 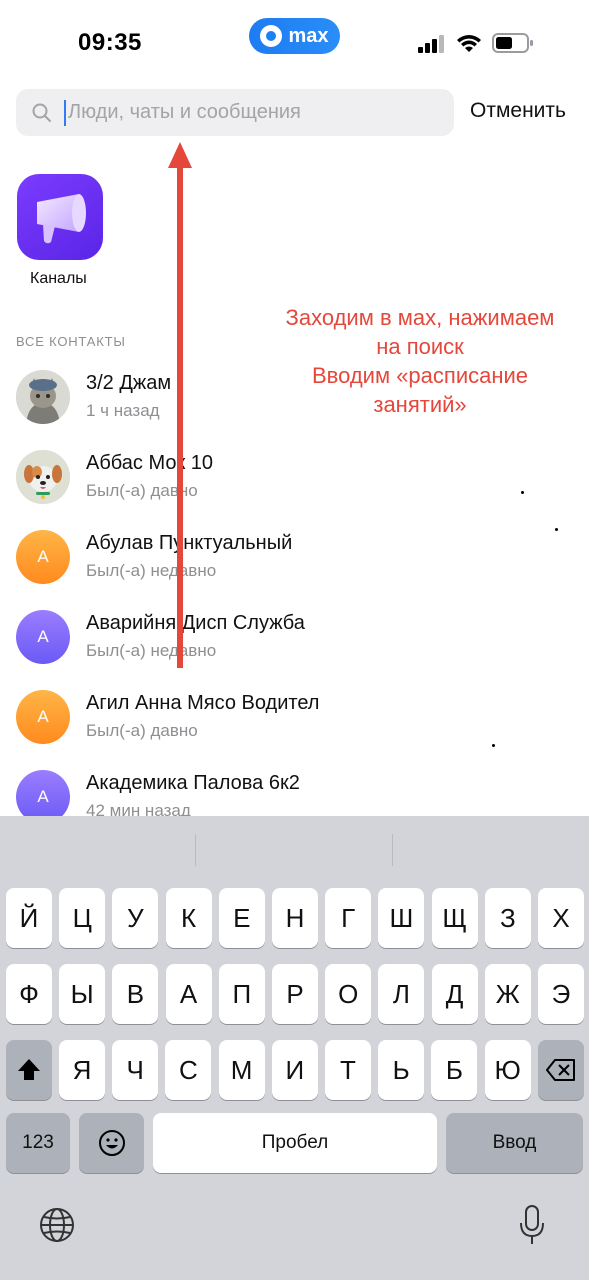 I want to click on letter-key: М, so click(x=241, y=1070).